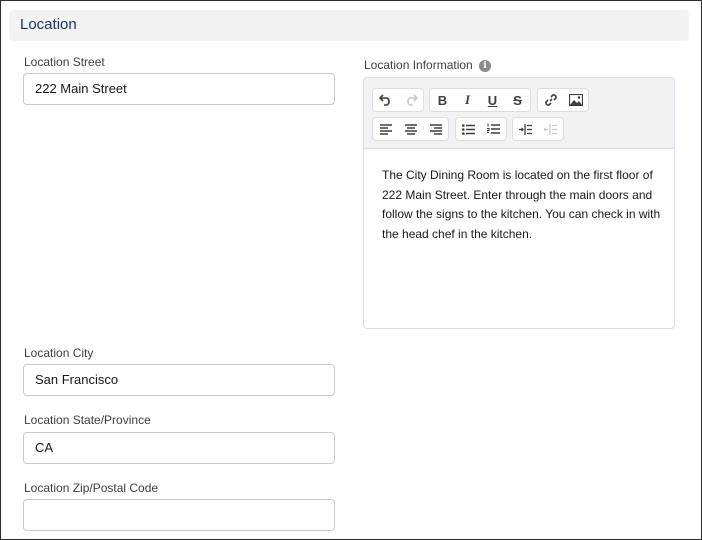 This screenshot has width=702, height=540. I want to click on italic-icon: I, so click(467, 100).